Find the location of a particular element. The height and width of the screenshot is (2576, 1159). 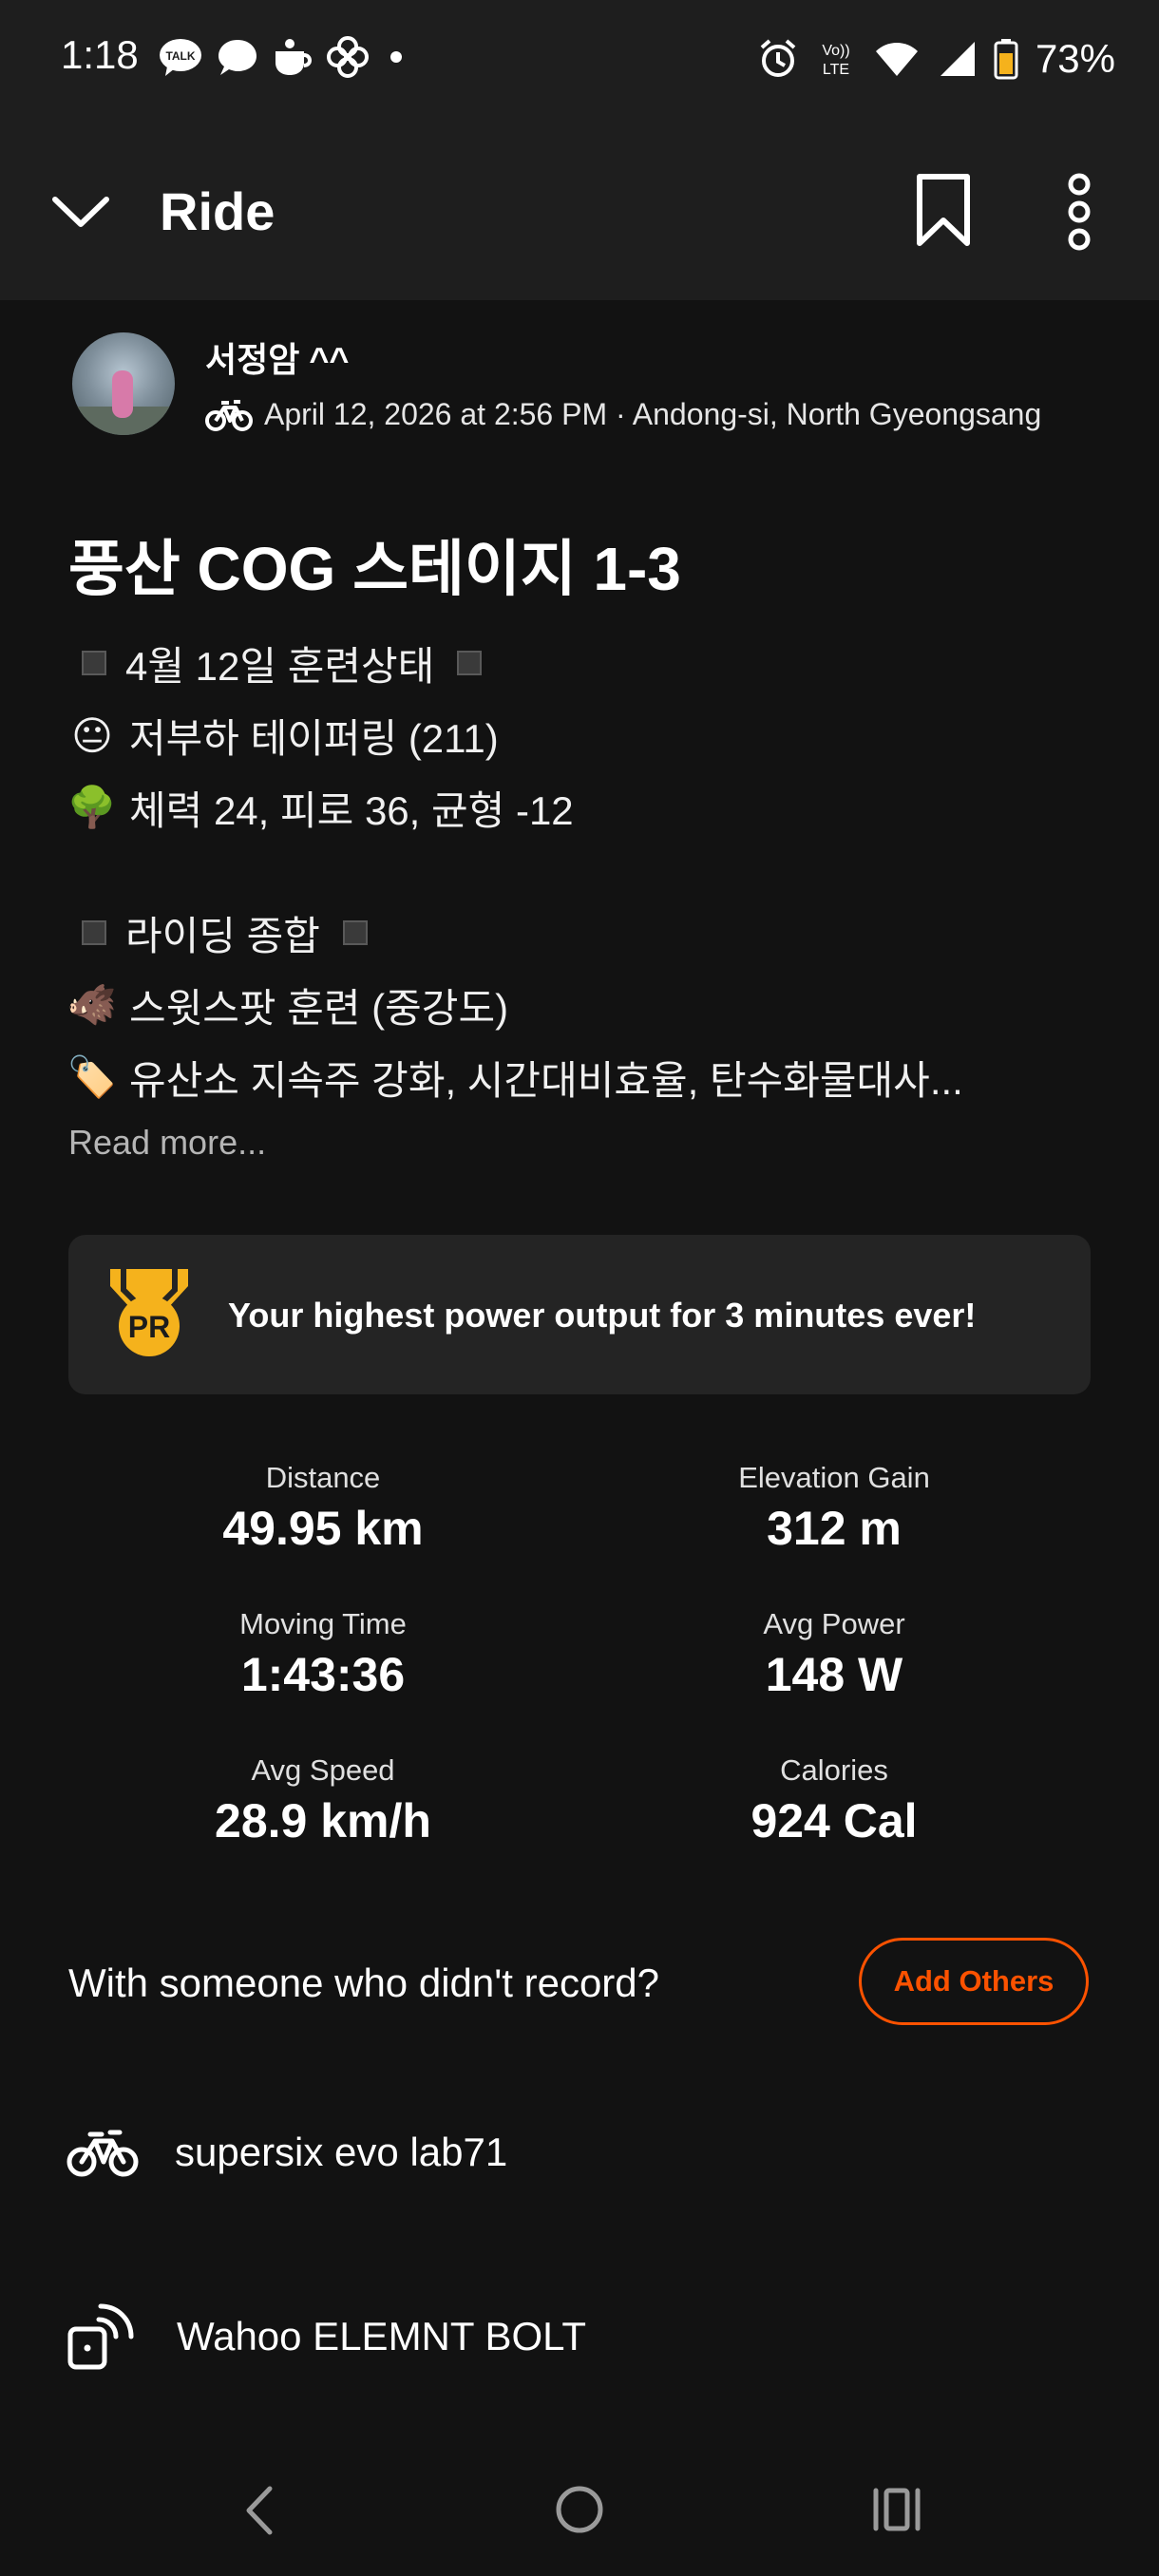

description-text: 라이딩 종합 is located at coordinates (222, 935).